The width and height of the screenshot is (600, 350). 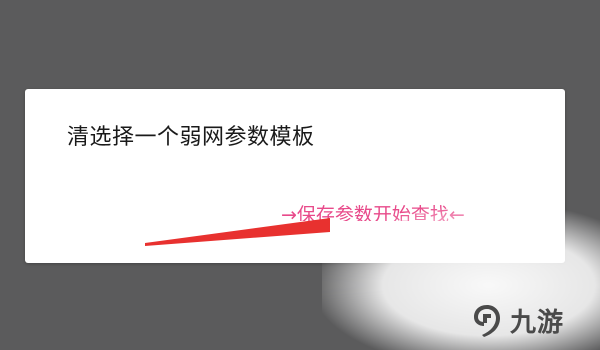 I want to click on watermark: 九游, so click(x=517, y=320).